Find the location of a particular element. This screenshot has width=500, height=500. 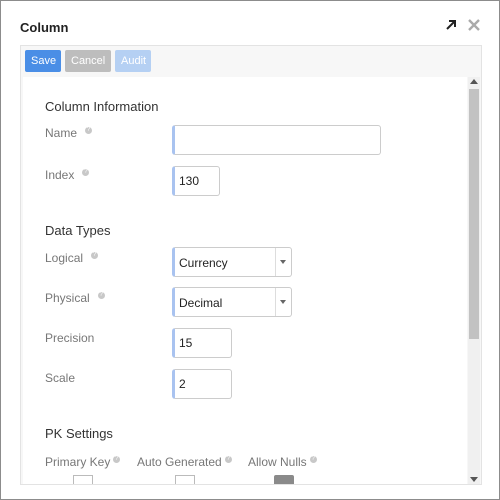

dialog-header: Column is located at coordinates (250, 23).